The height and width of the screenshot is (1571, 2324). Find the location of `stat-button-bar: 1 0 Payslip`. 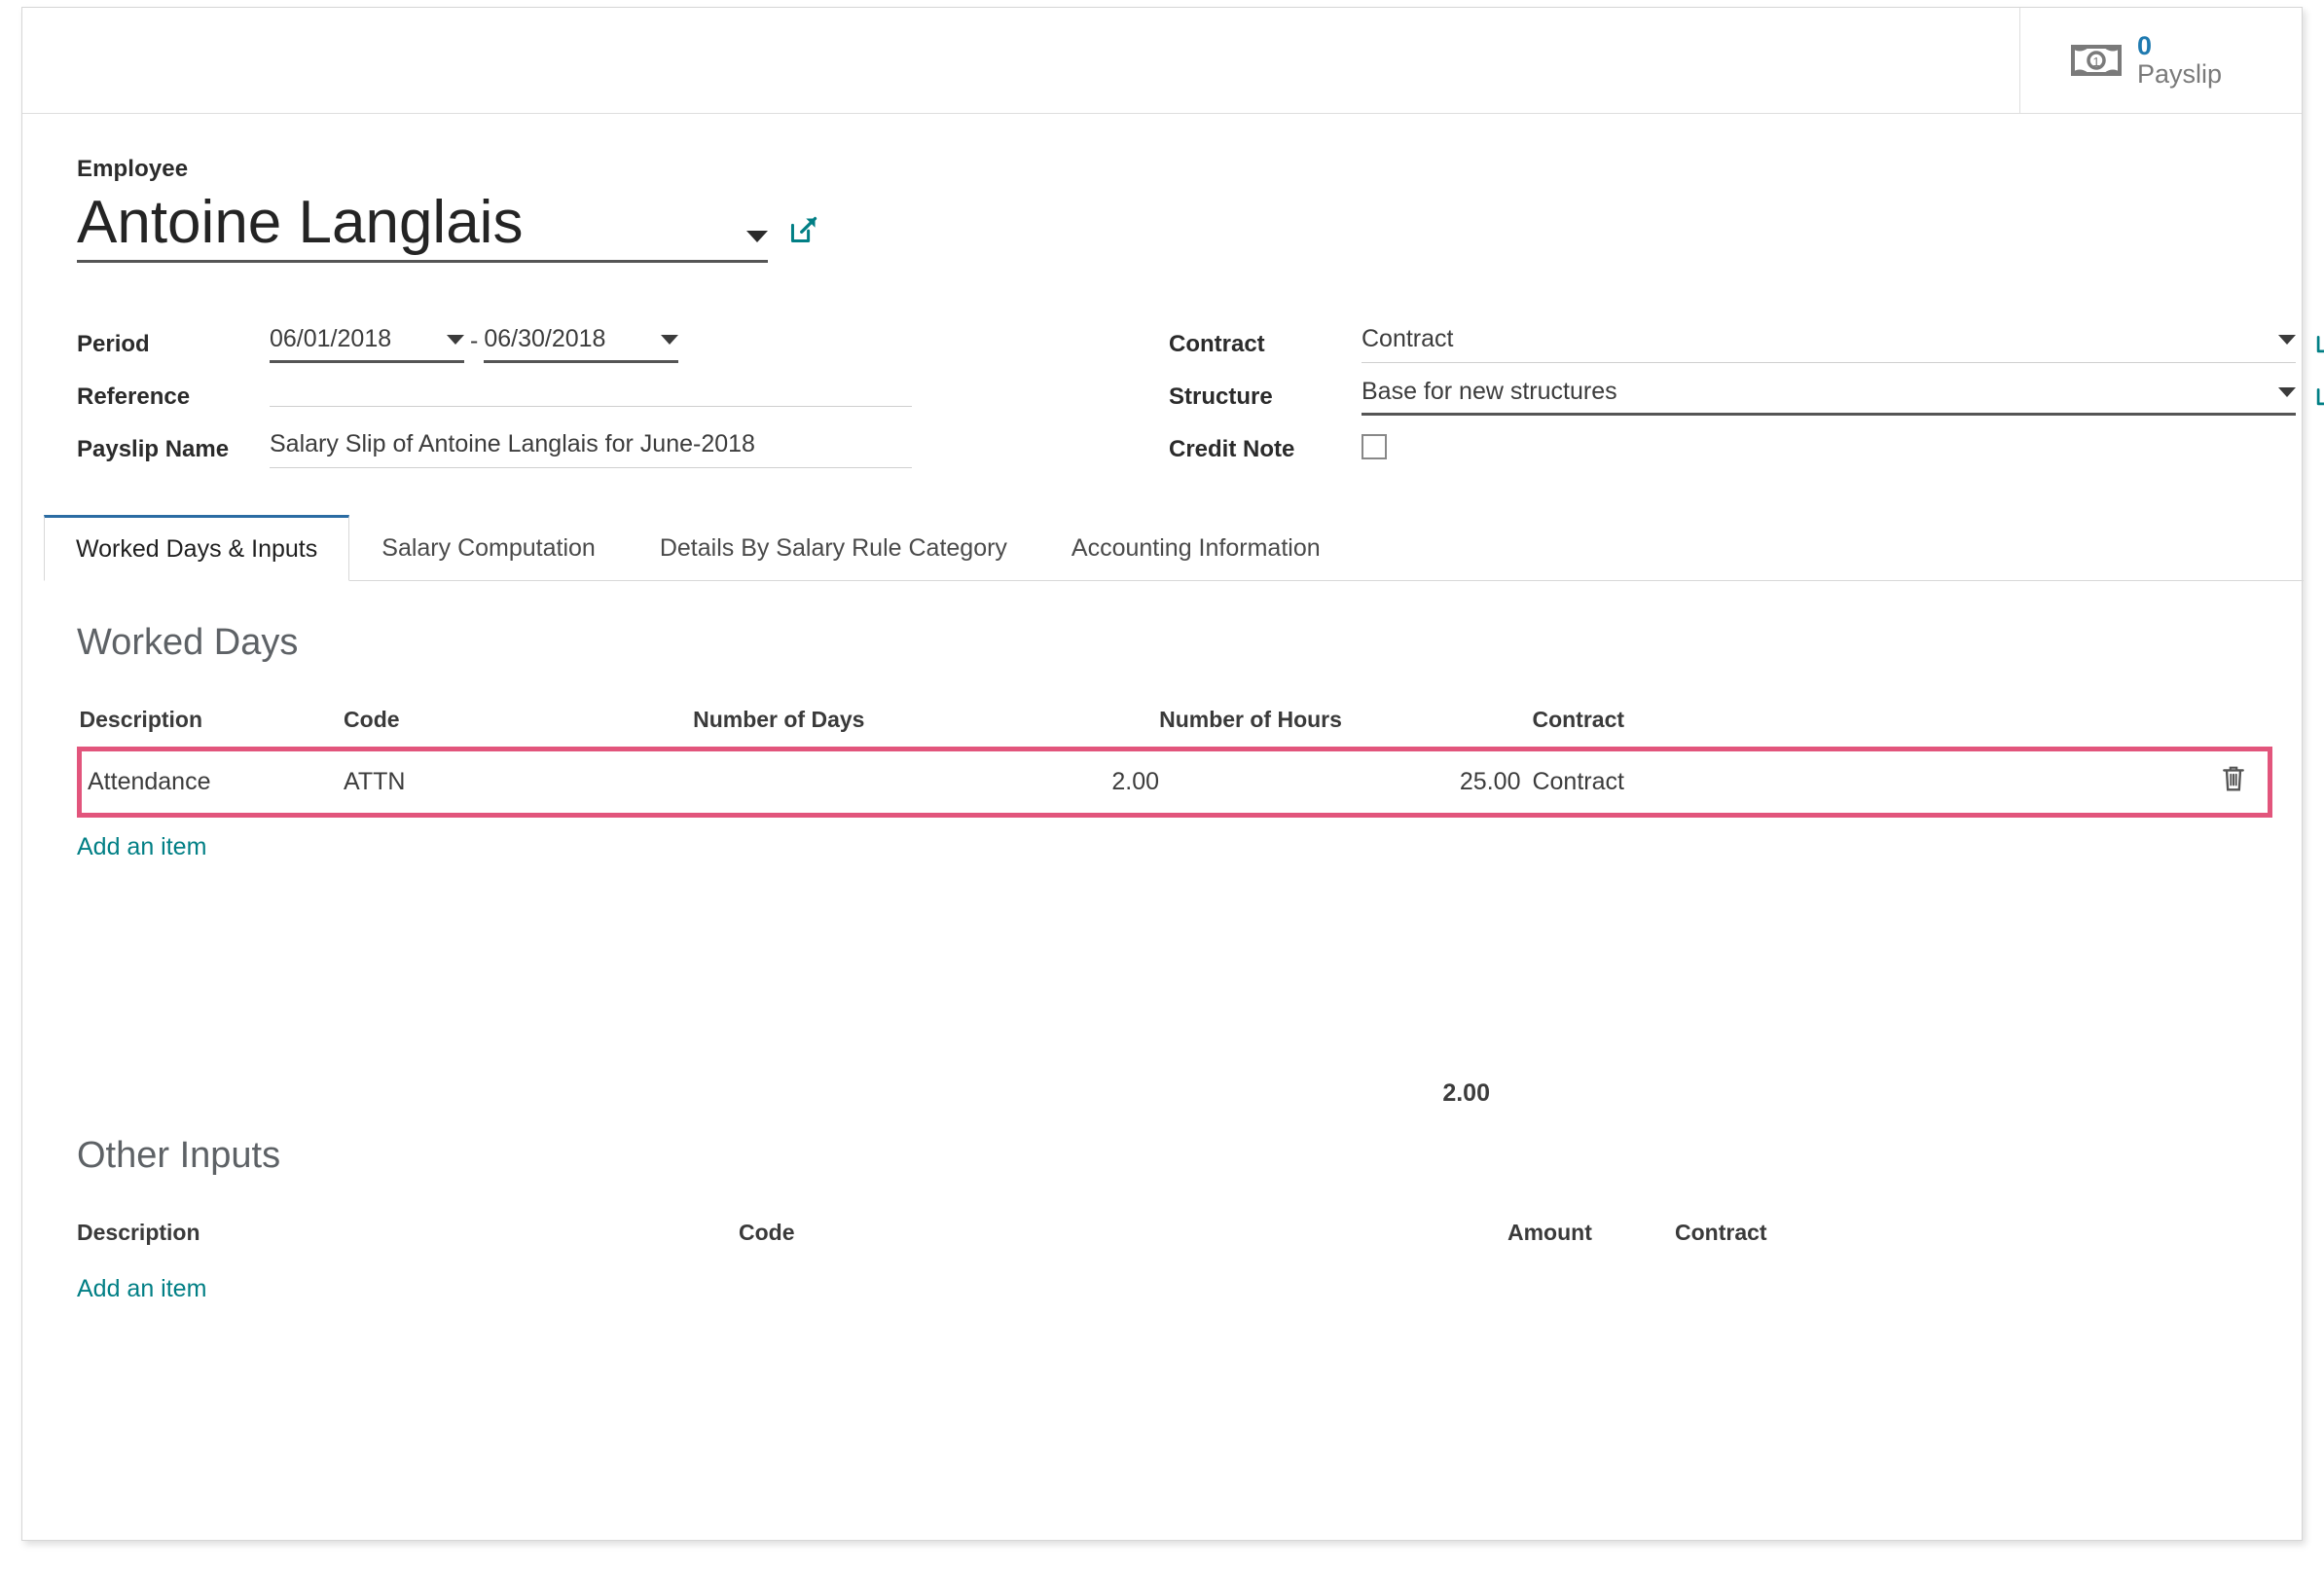

stat-button-bar: 1 0 Payslip is located at coordinates (1162, 61).